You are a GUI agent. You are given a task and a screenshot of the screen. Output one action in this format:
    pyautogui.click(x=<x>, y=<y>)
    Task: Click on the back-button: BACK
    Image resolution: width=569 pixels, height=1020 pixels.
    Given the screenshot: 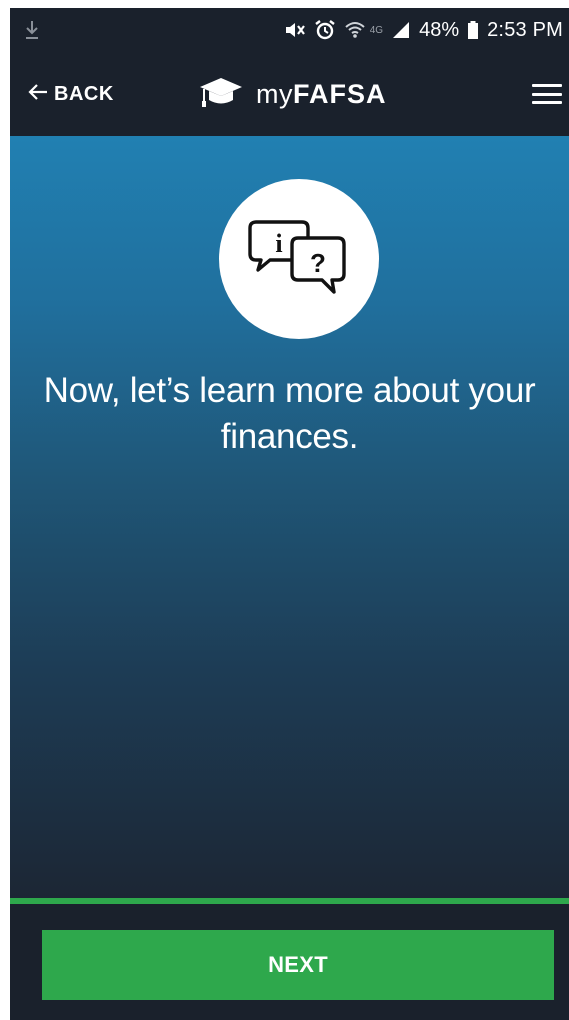 What is the action you would take?
    pyautogui.click(x=71, y=94)
    